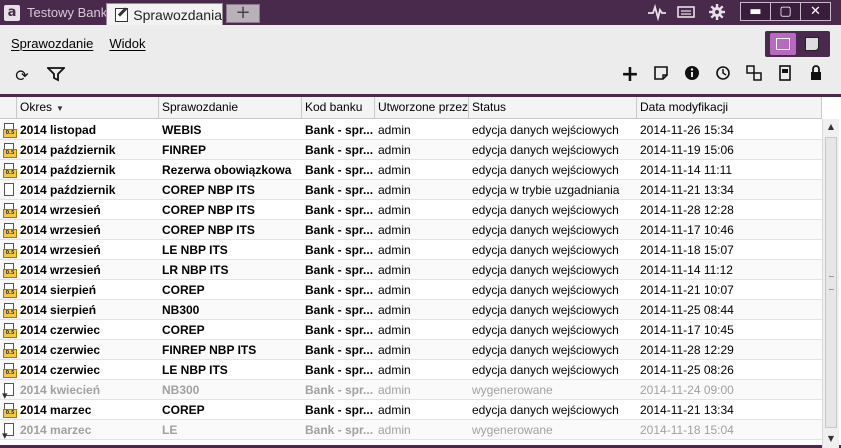 The width and height of the screenshot is (841, 448). I want to click on vertical-scrollbar: ▲ ▼, so click(830, 283).